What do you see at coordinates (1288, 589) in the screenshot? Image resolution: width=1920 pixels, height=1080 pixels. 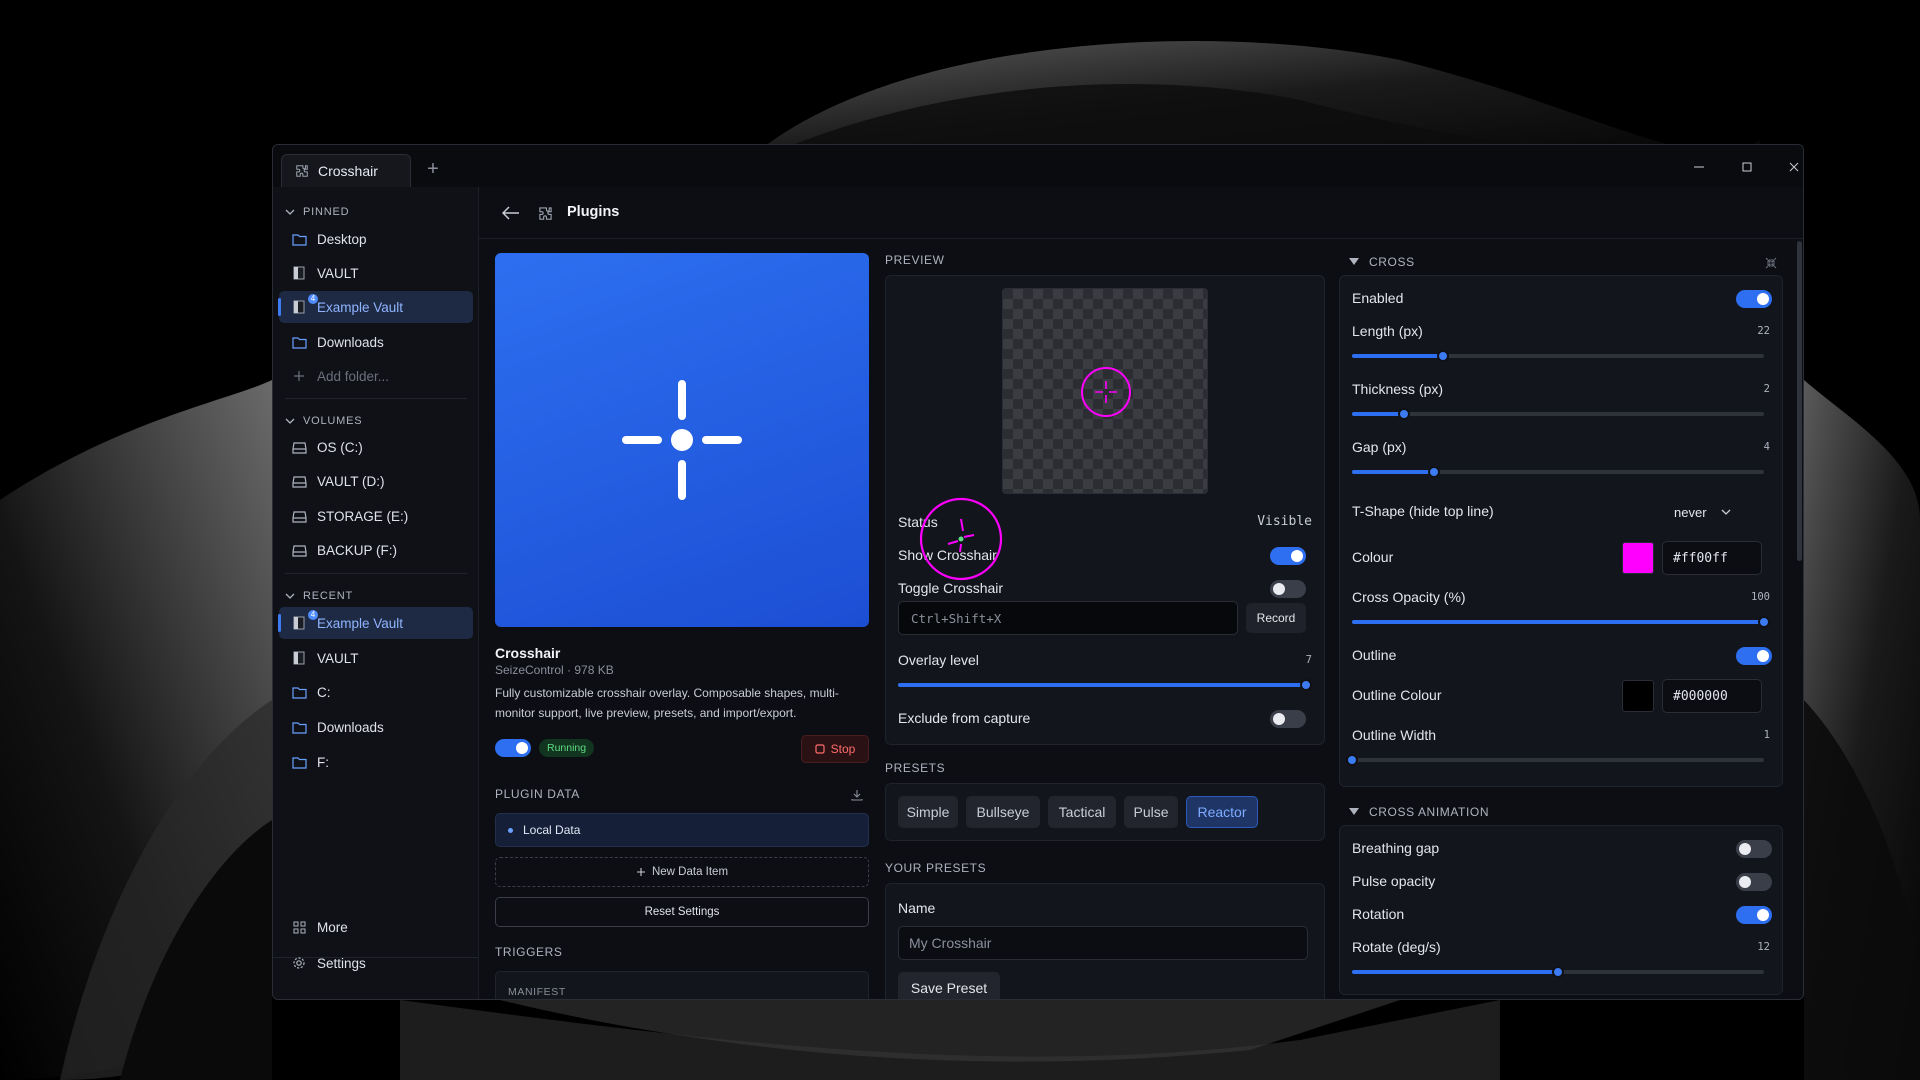 I see `toggle-crosshair-toggle` at bounding box center [1288, 589].